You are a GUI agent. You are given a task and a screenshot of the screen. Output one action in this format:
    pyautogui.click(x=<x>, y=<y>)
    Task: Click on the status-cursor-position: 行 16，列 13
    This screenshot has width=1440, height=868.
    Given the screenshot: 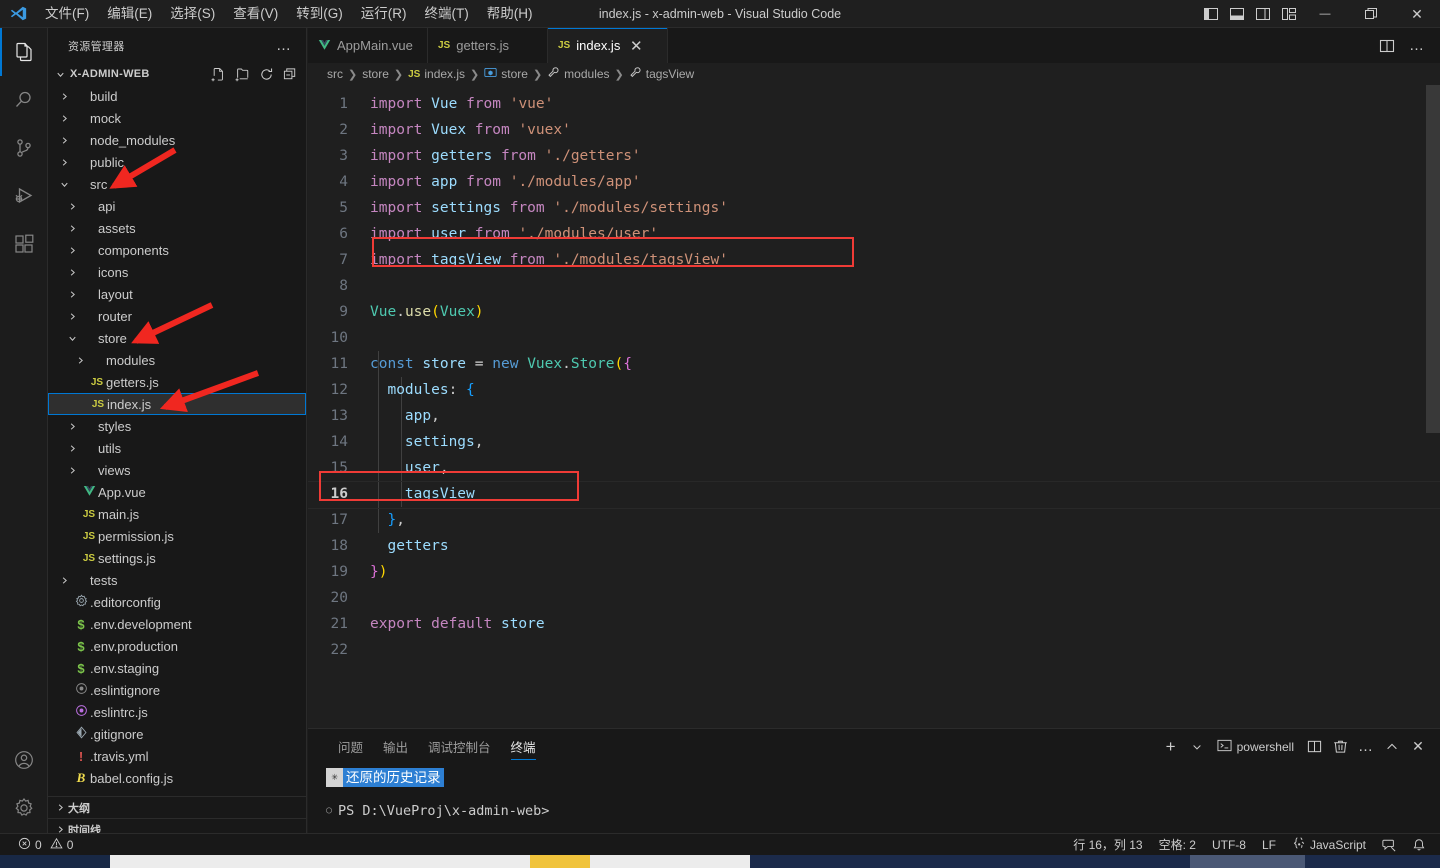 What is the action you would take?
    pyautogui.click(x=1107, y=845)
    